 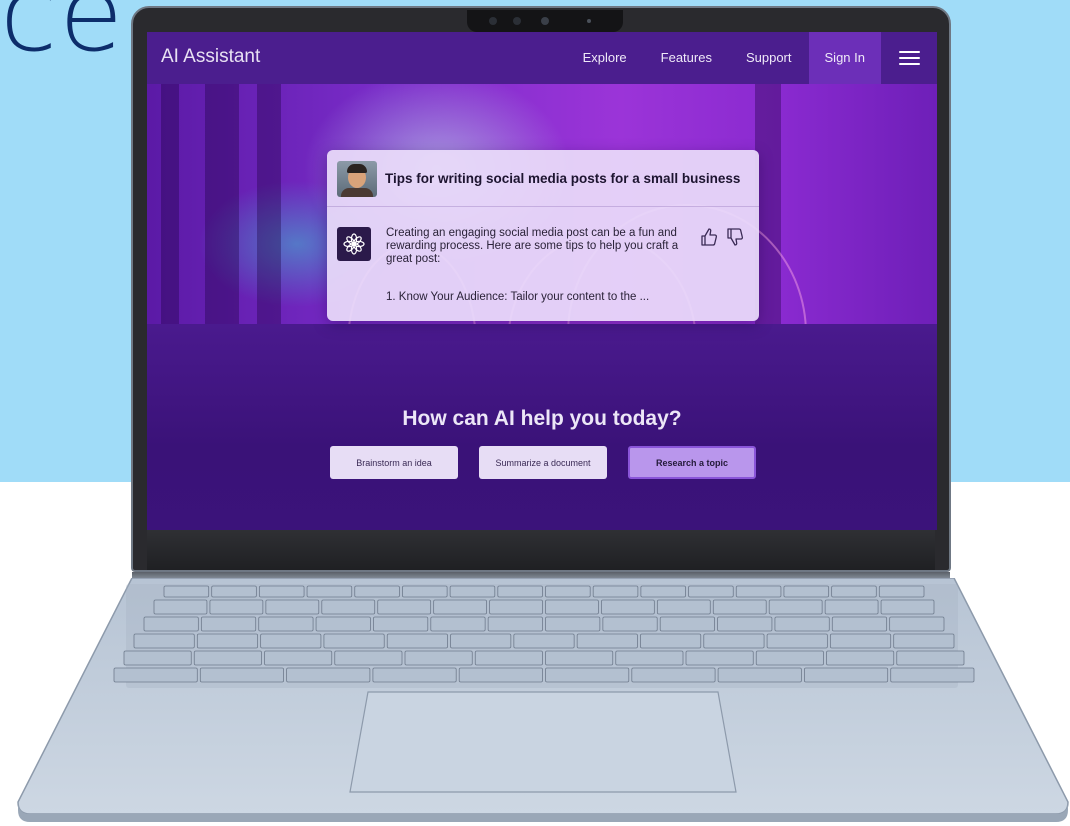 What do you see at coordinates (210, 57) in the screenshot?
I see `brand-title: AI Assistant` at bounding box center [210, 57].